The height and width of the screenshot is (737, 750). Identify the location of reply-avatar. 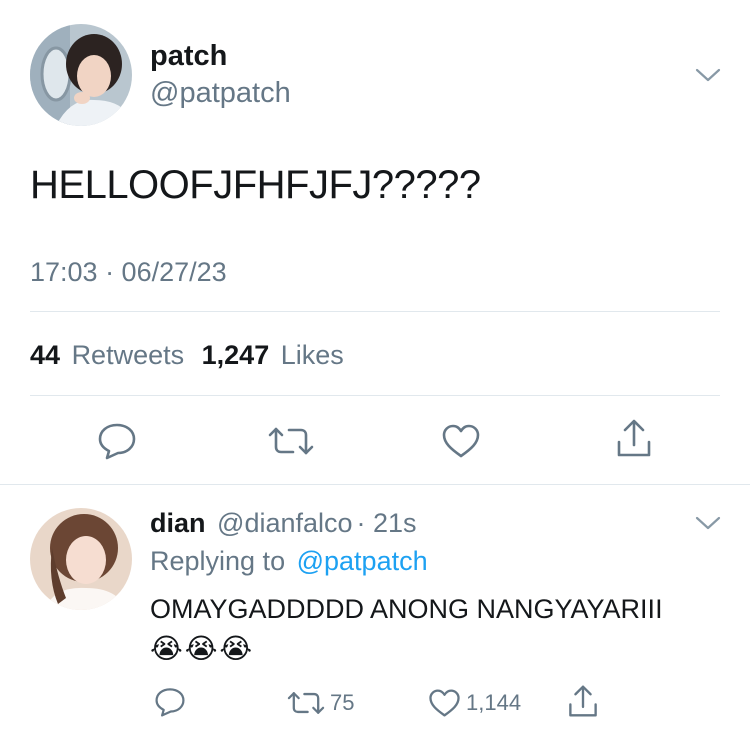
(81, 559).